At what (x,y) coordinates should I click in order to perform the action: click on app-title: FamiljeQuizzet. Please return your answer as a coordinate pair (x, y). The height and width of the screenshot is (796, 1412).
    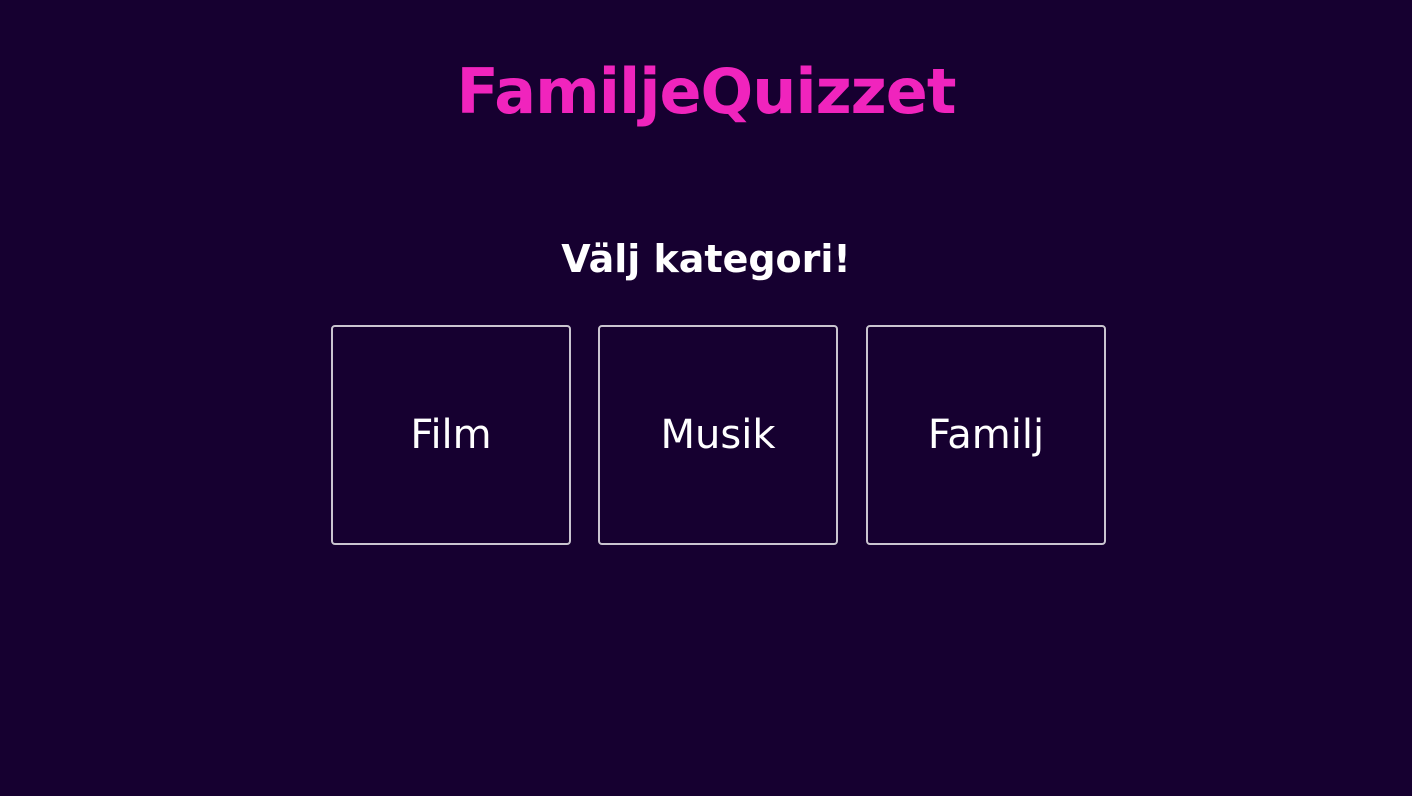
    Looking at the image, I should click on (706, 91).